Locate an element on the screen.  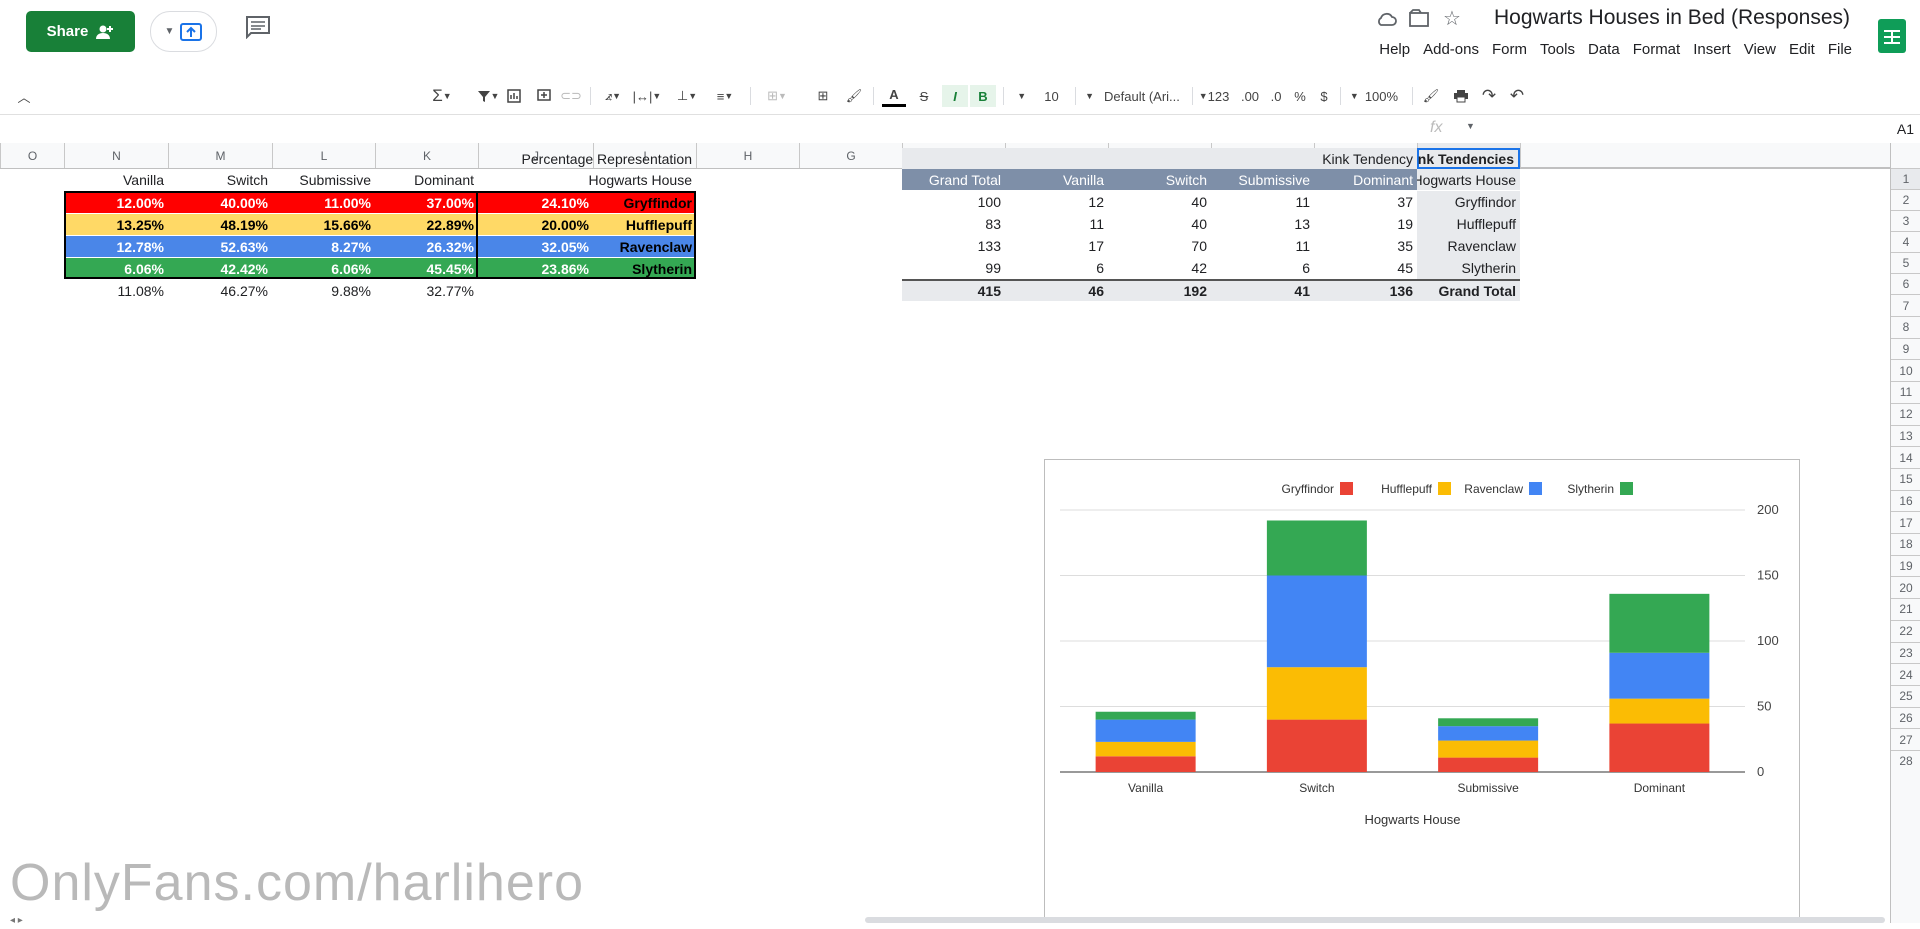
select-all-corner is located at coordinates (1705, 155).